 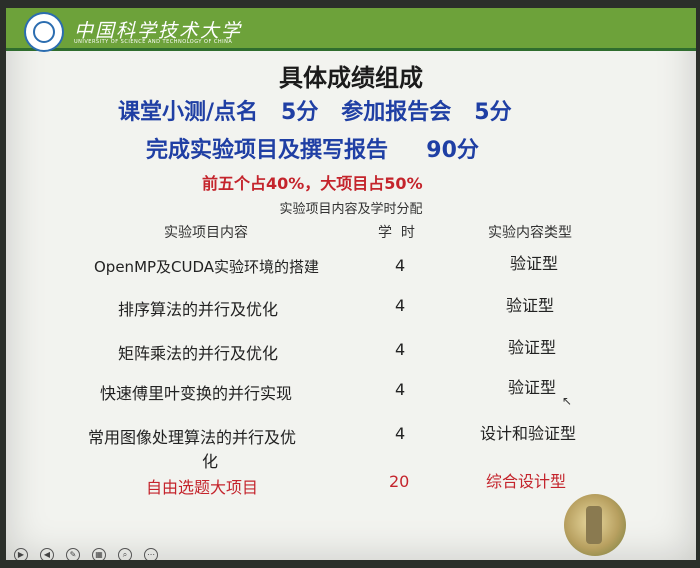 I want to click on row-5-hours: 4, so click(x=400, y=433).